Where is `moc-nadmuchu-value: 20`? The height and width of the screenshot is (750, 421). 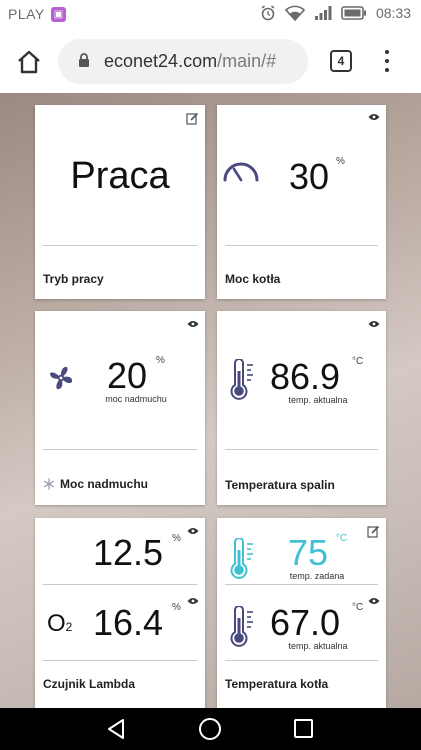
moc-nadmuchu-value: 20 is located at coordinates (127, 375).